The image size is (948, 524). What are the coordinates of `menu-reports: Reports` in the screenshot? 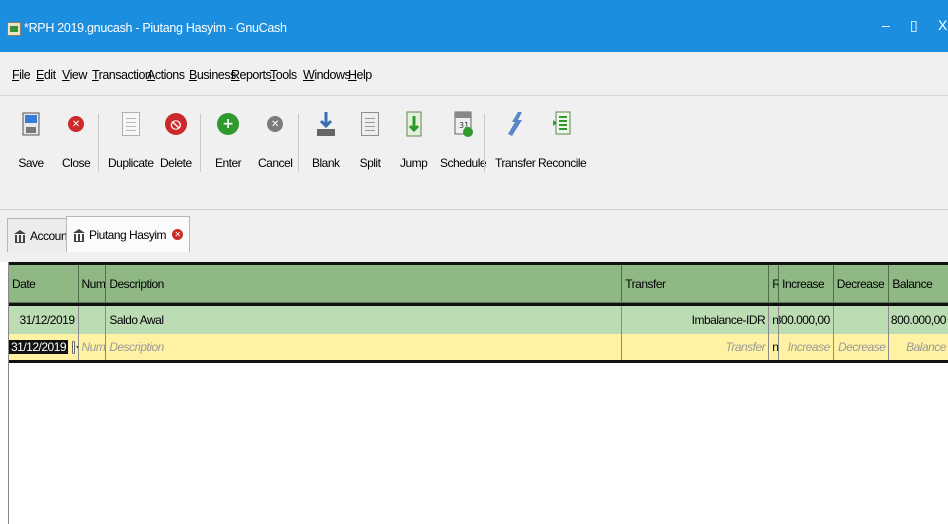 It's located at (251, 75).